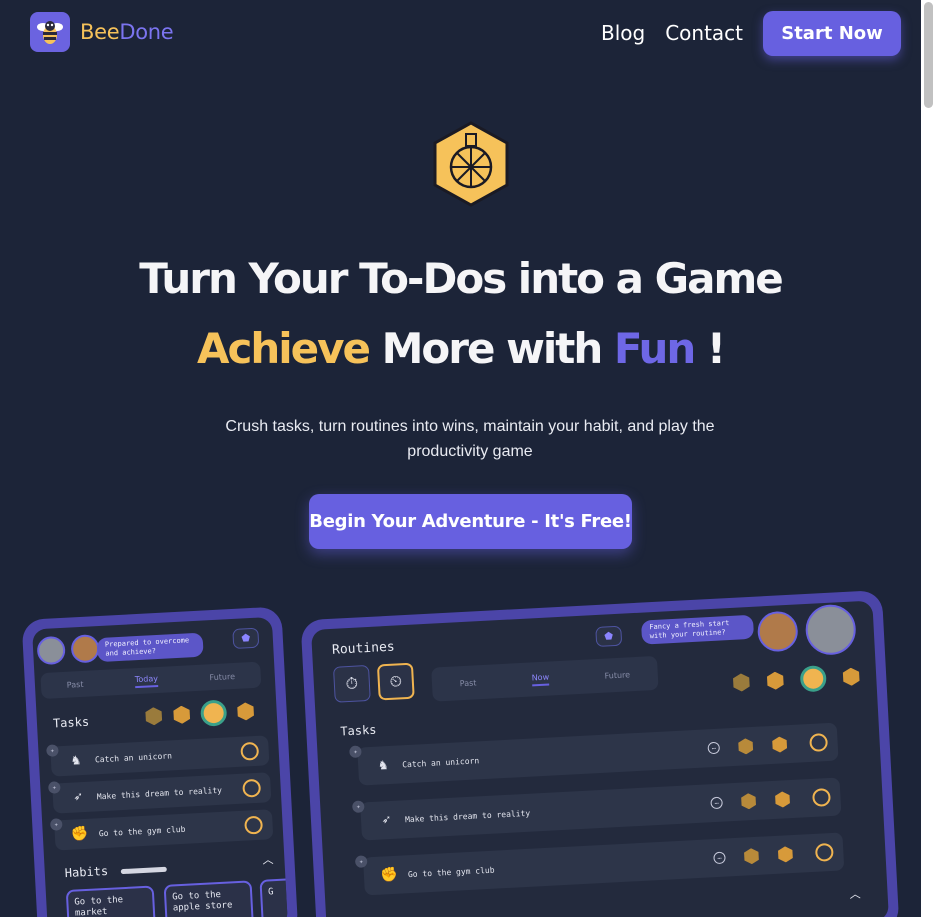 The width and height of the screenshot is (936, 917). I want to click on mobile-habits-title: Habits, so click(86, 872).